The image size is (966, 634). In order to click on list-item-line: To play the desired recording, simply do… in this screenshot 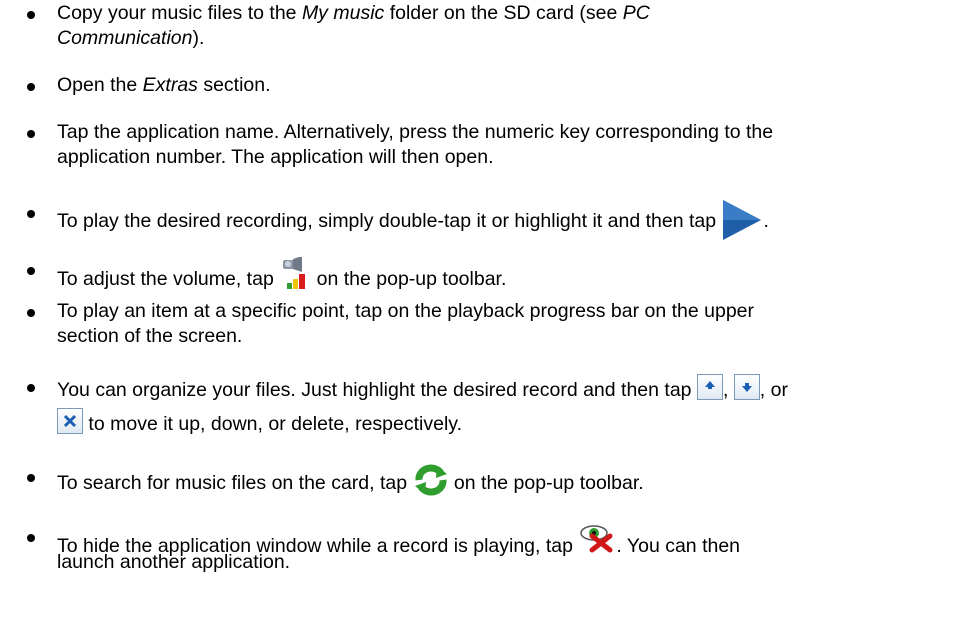, I will do `click(497, 220)`.